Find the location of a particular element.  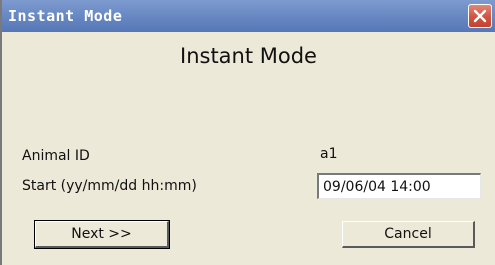

cancel-button: Cancel is located at coordinates (408, 234).